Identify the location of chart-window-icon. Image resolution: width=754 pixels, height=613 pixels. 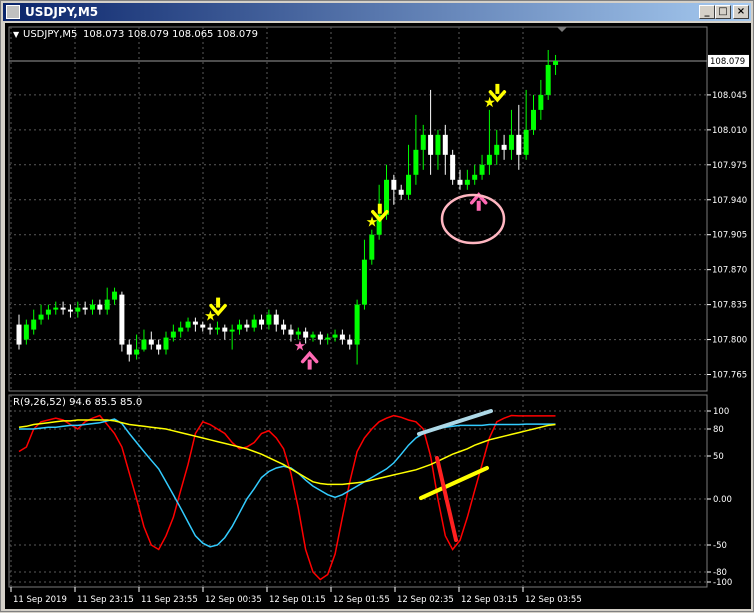
(13, 12).